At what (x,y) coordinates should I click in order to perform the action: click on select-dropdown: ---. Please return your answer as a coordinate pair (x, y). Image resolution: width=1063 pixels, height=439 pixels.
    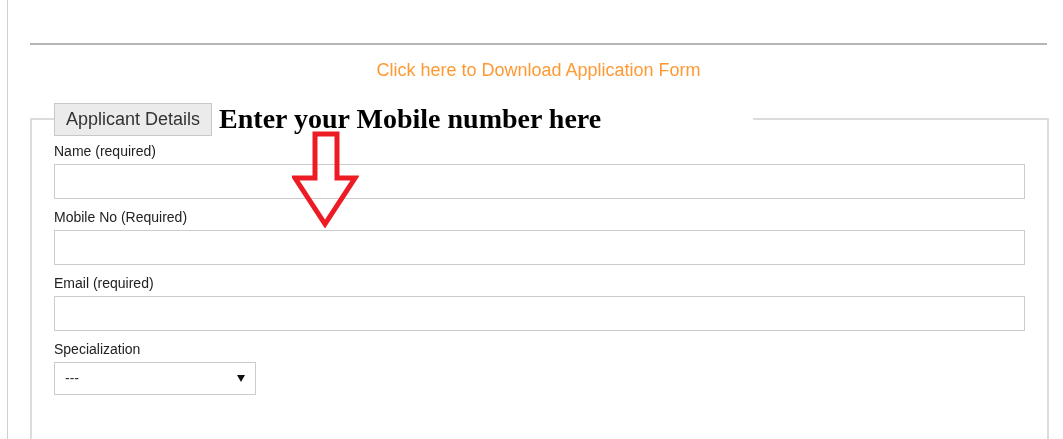
    Looking at the image, I should click on (155, 378).